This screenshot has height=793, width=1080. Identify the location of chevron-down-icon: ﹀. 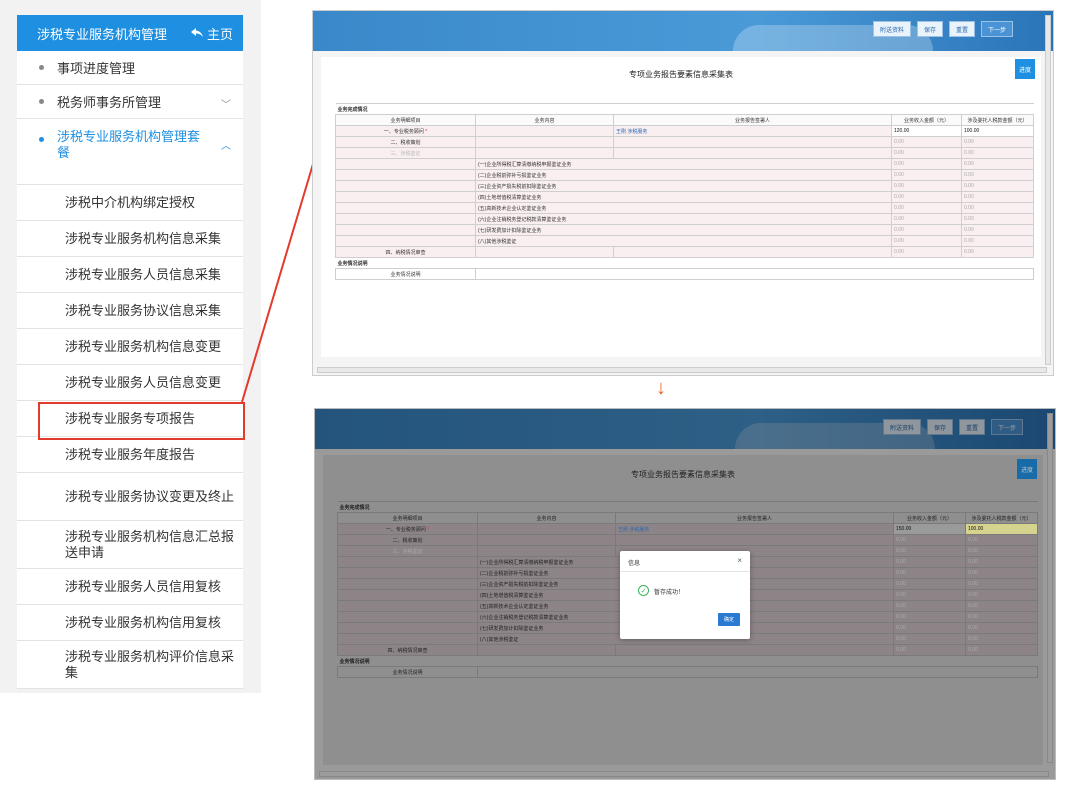
(226, 105).